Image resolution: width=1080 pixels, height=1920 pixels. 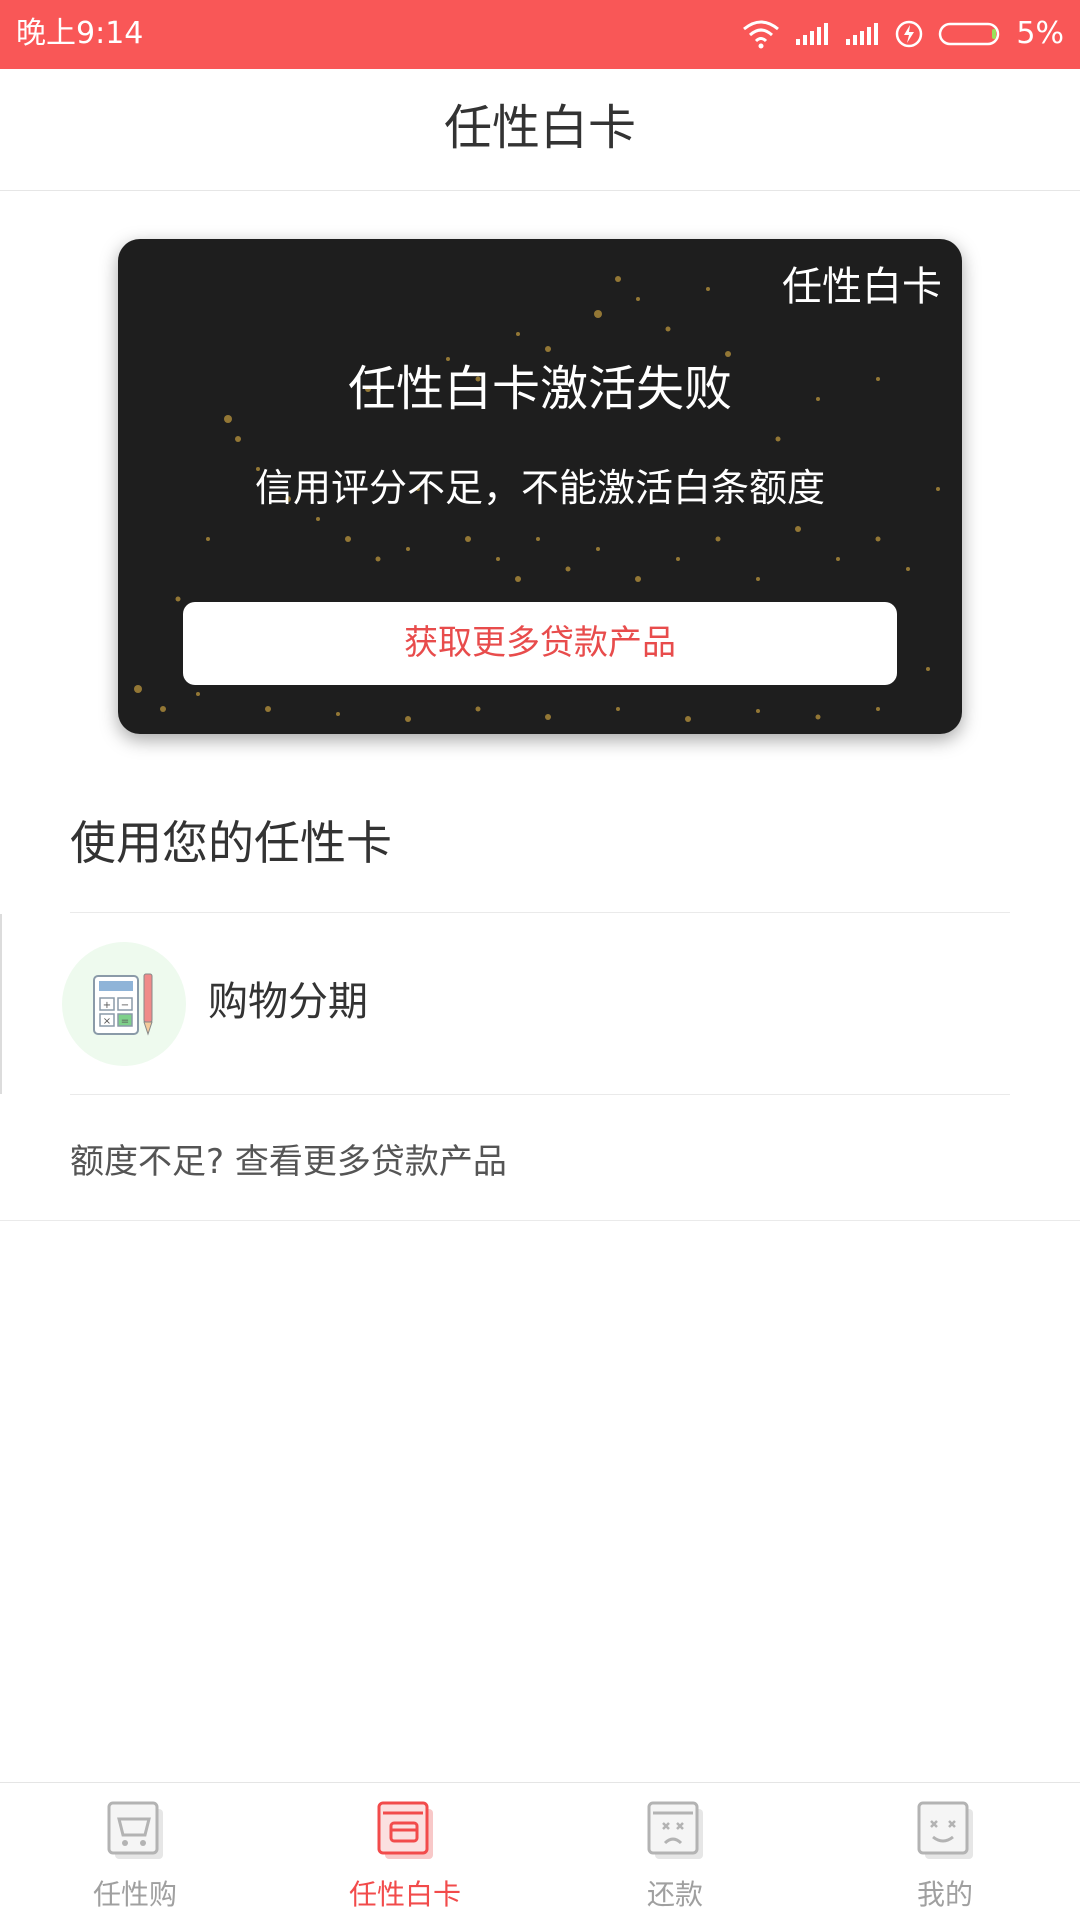 I want to click on calculator-icon: + − × =, so click(x=124, y=1004).